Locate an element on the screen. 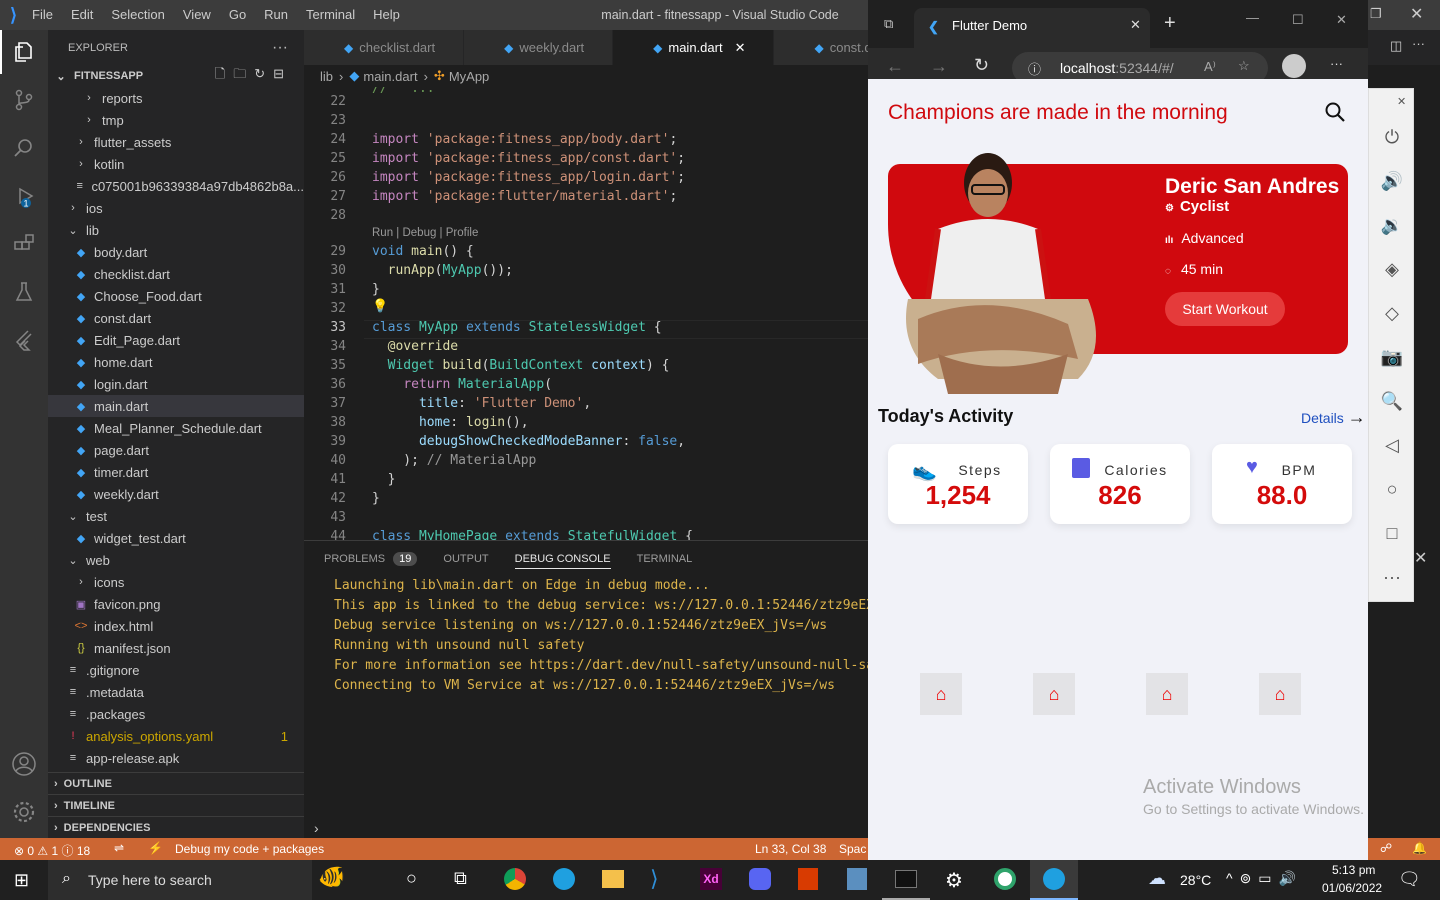 The width and height of the screenshot is (1440, 900). file-item: ◆ body.dart is located at coordinates (176, 252).